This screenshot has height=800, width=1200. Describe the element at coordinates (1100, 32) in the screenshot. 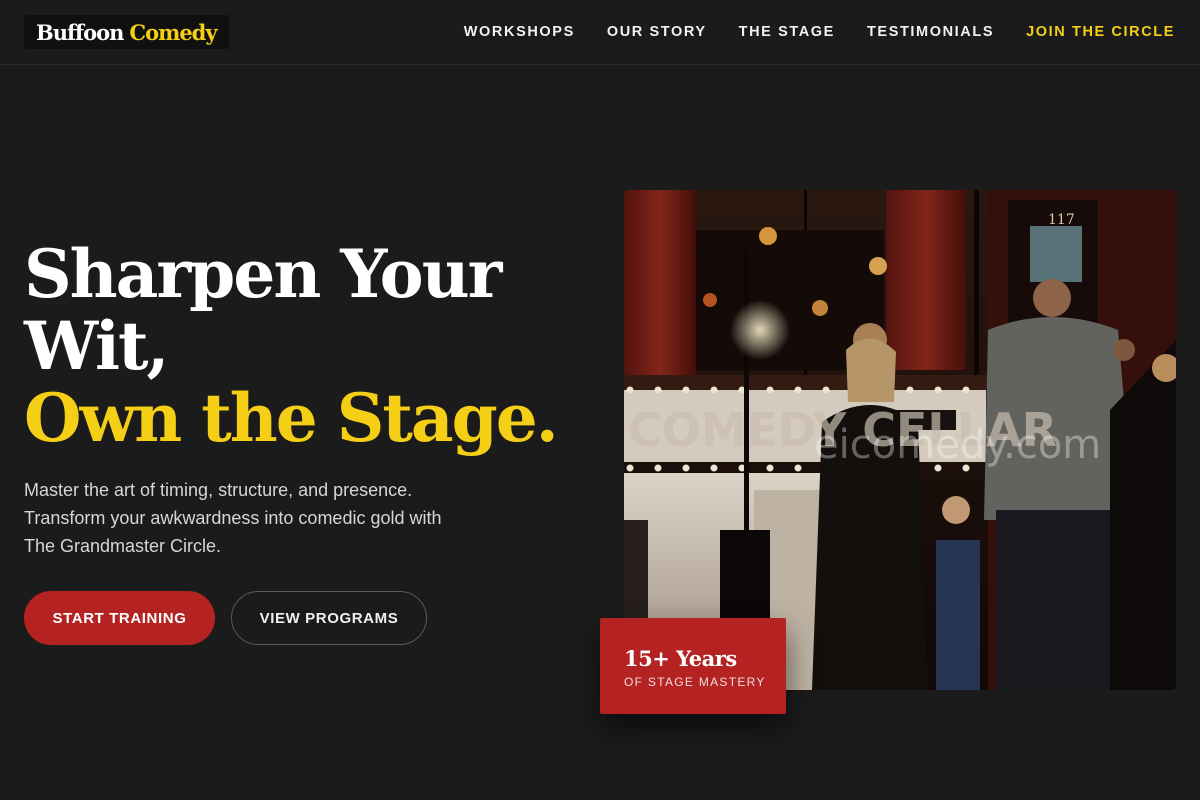

I see `nav-link-join-the-circle: JOIN THE CIRCLE` at that location.